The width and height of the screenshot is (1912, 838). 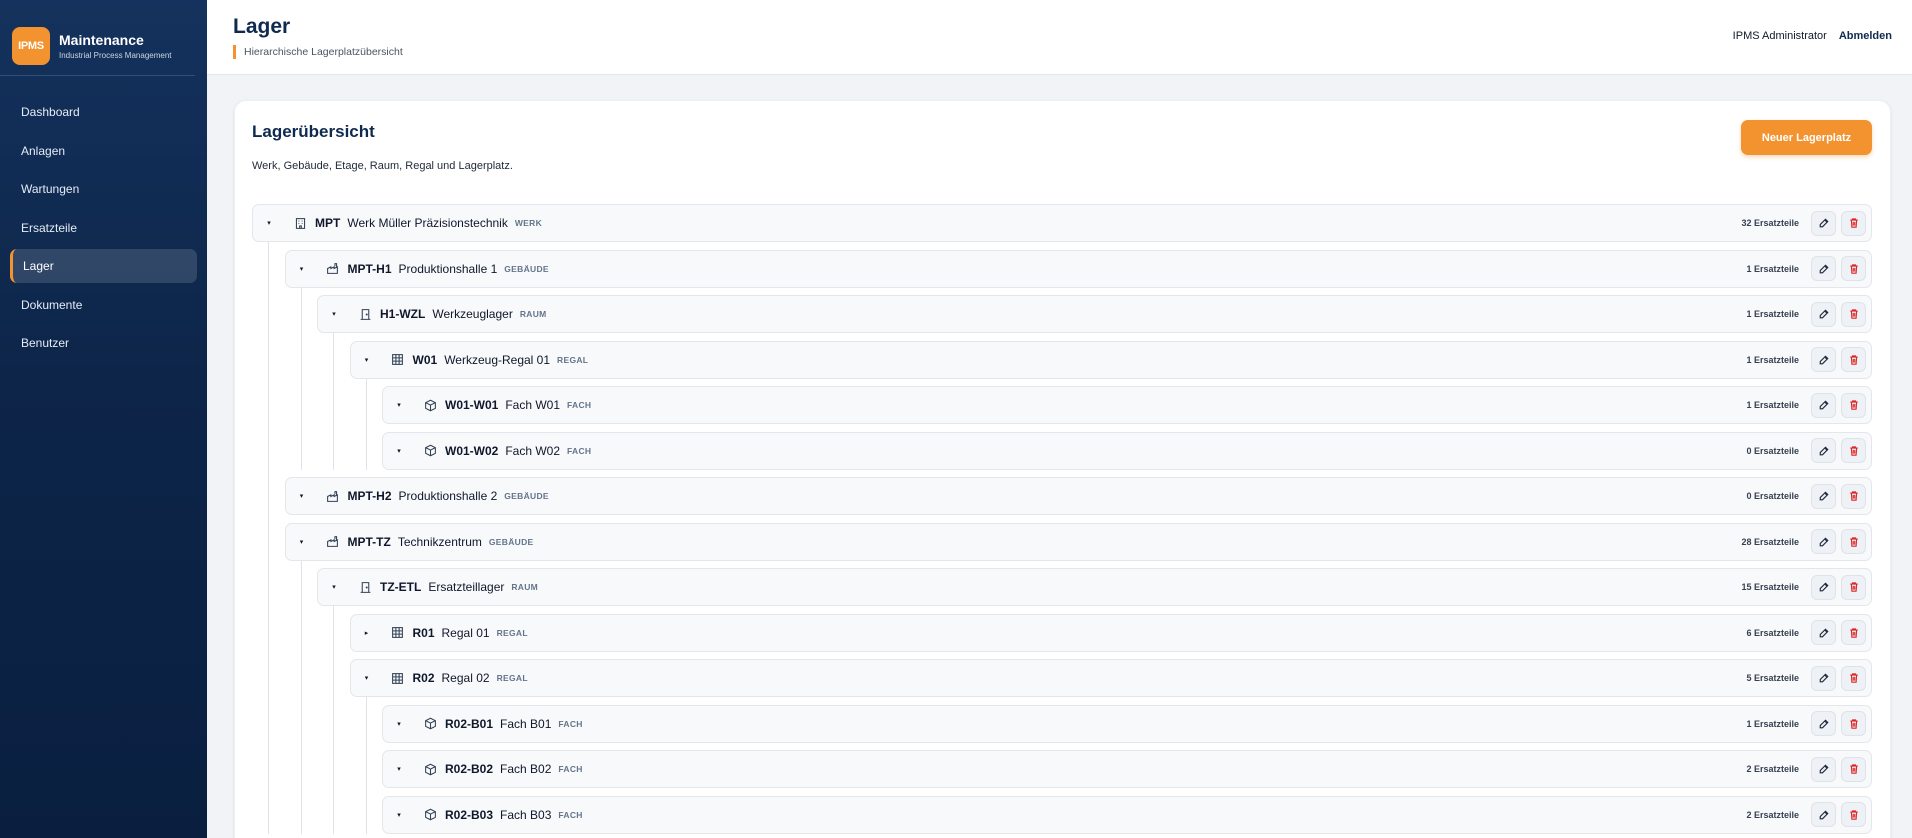 What do you see at coordinates (1772, 632) in the screenshot?
I see `spare-part-count: 6 Ersatzteile` at bounding box center [1772, 632].